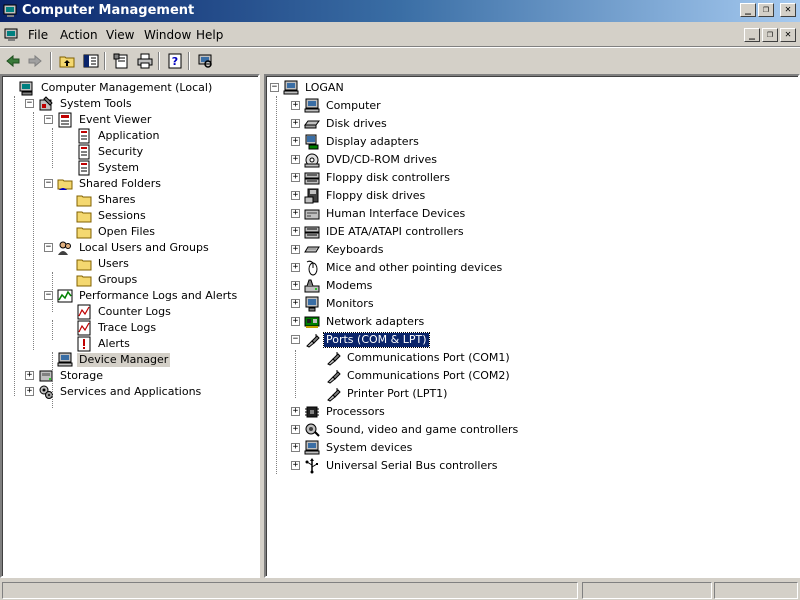  I want to click on back-button, so click(13, 61).